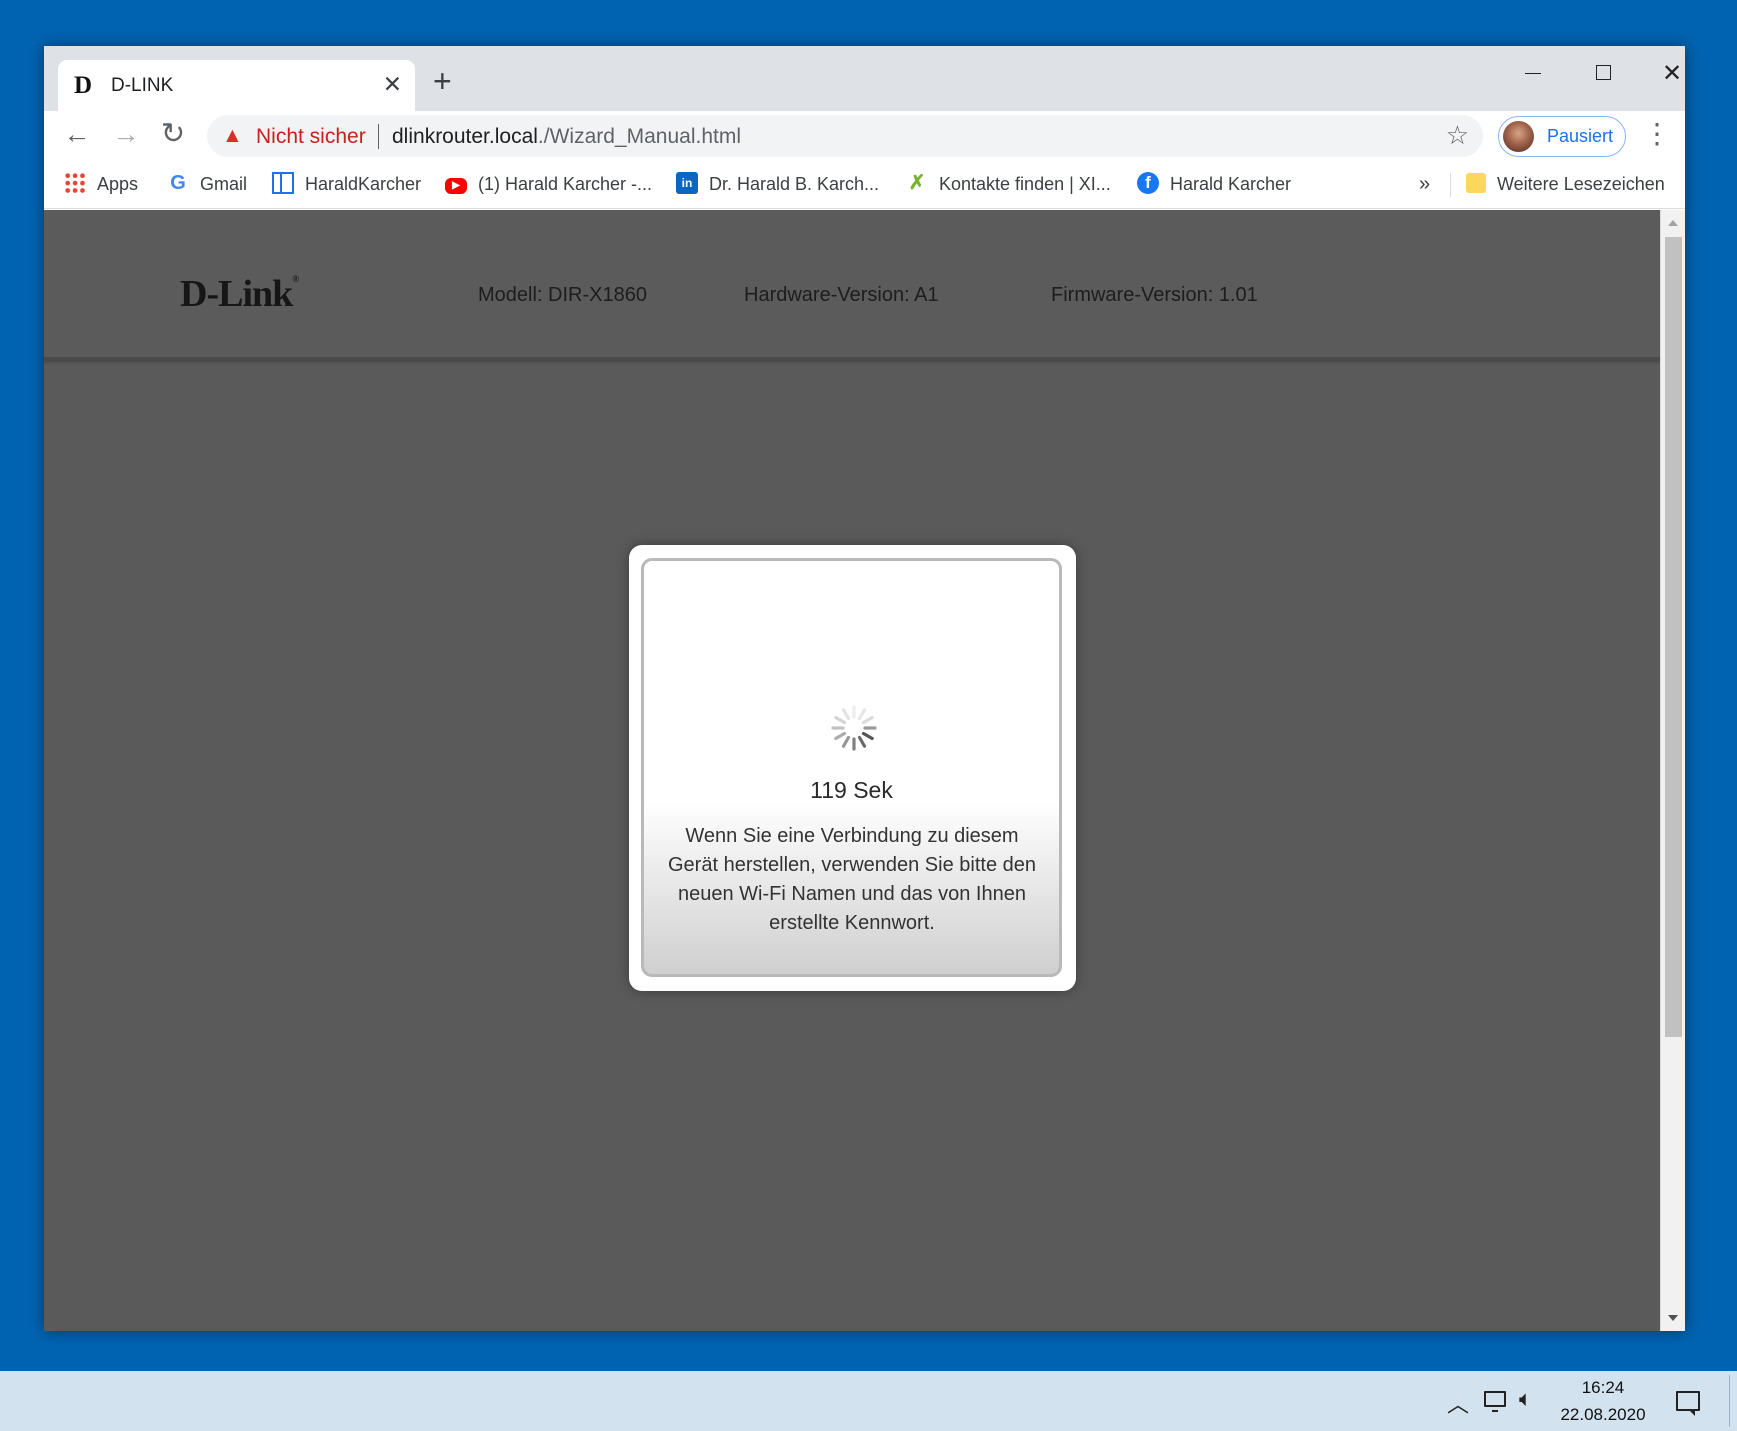  Describe the element at coordinates (864, 78) in the screenshot. I see `tab-strip: D D-LINK ✕ + ✕` at that location.